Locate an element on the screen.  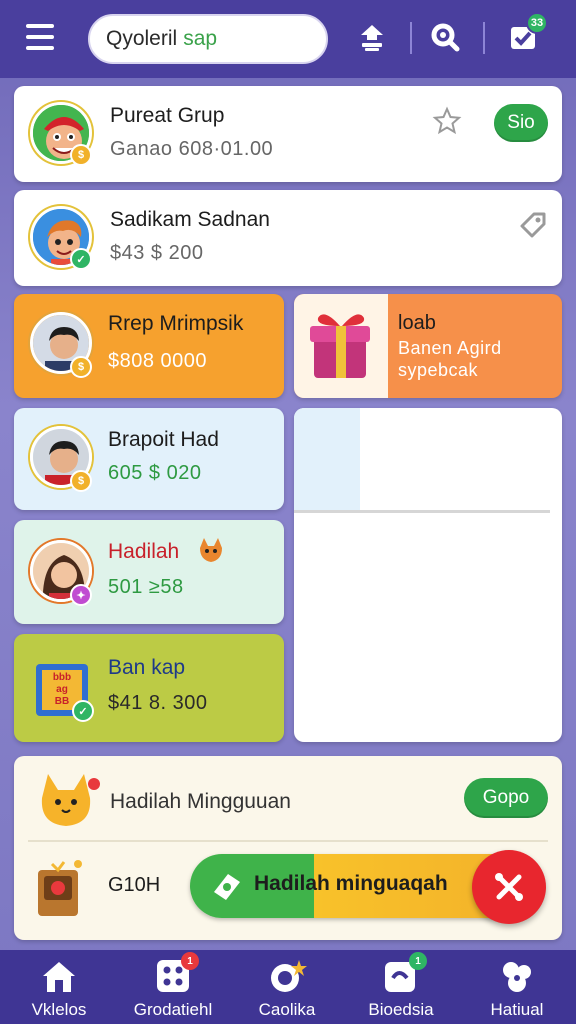
fox-mascot-icon is located at coordinates (69, 802).